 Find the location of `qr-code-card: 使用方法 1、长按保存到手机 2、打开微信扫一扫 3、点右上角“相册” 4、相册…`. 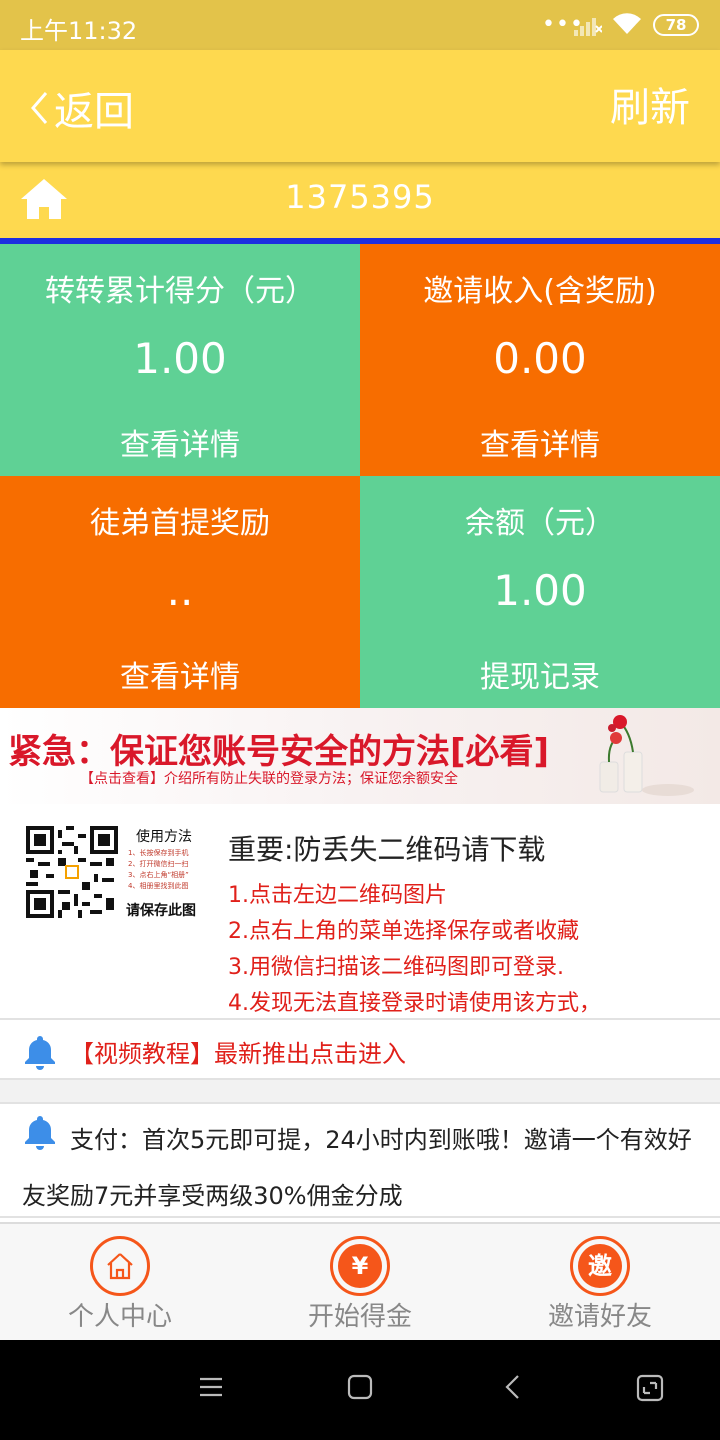

qr-code-card: 使用方法 1、长按保存到手机 2、打开微信扫一扫 3、点右上角“相册” 4、相册… is located at coordinates (115, 872).